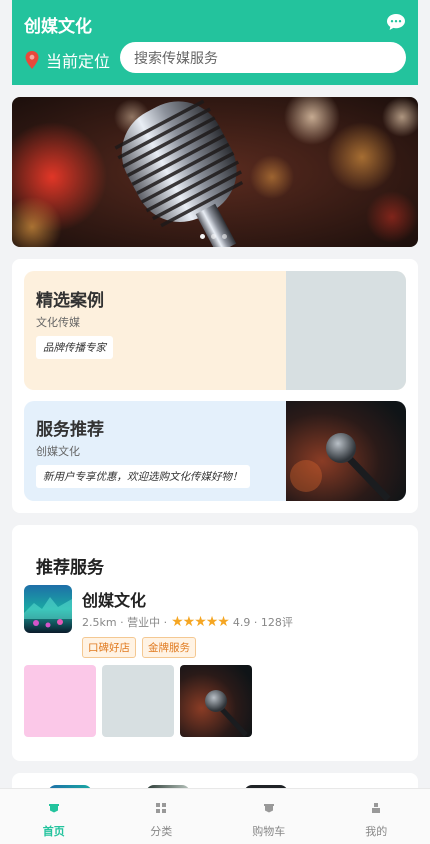 This screenshot has height=844, width=430. Describe the element at coordinates (215, 330) in the screenshot. I see `featured-cases-card: 精选案例 文化传媒 品牌传播专家` at that location.